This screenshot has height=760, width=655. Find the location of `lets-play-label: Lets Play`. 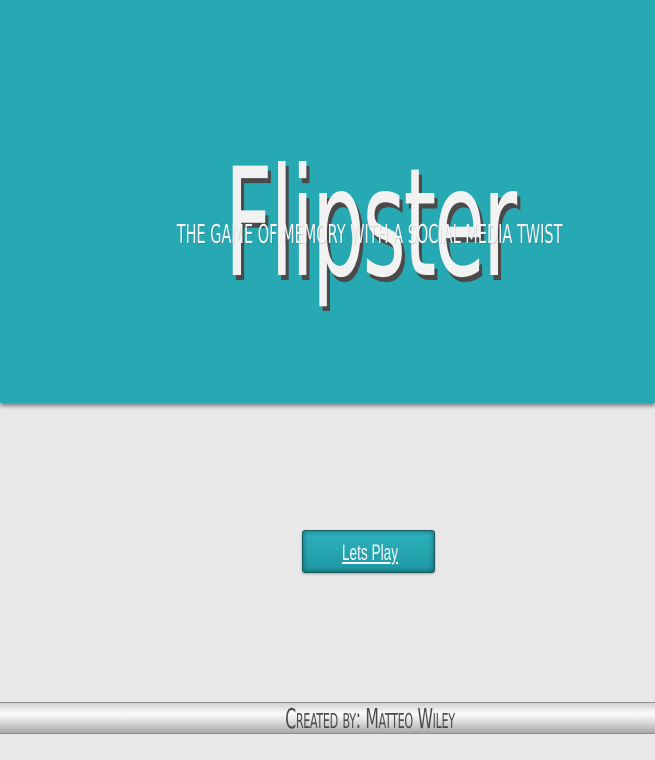

lets-play-label: Lets Play is located at coordinates (370, 552).